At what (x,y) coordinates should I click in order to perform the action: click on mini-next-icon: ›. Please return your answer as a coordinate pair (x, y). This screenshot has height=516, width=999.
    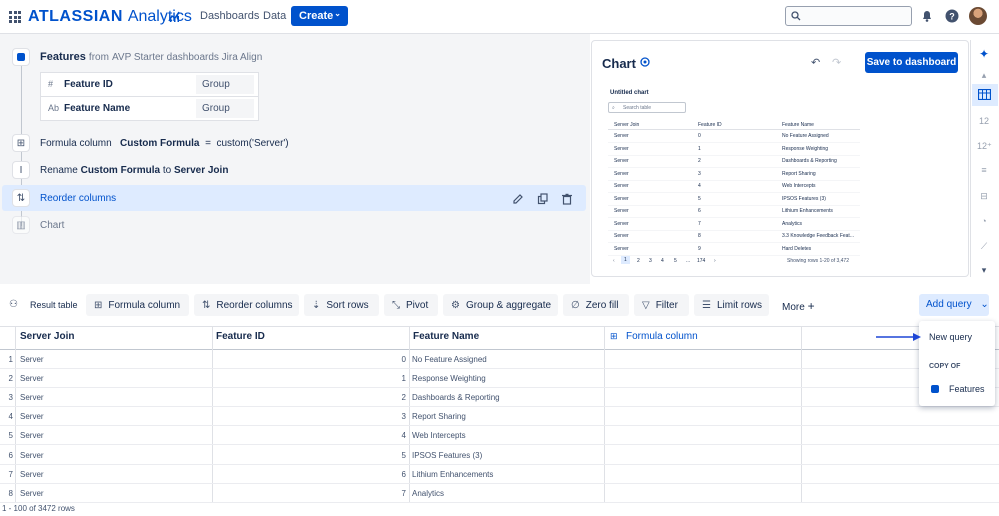
    Looking at the image, I should click on (715, 261).